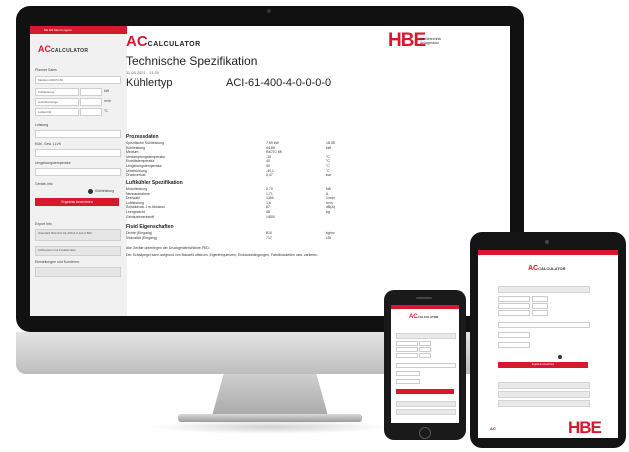  Describe the element at coordinates (431, 41) in the screenshot. I see `brand-subtitle: Kaeltetechnik Anlagenbau` at that location.